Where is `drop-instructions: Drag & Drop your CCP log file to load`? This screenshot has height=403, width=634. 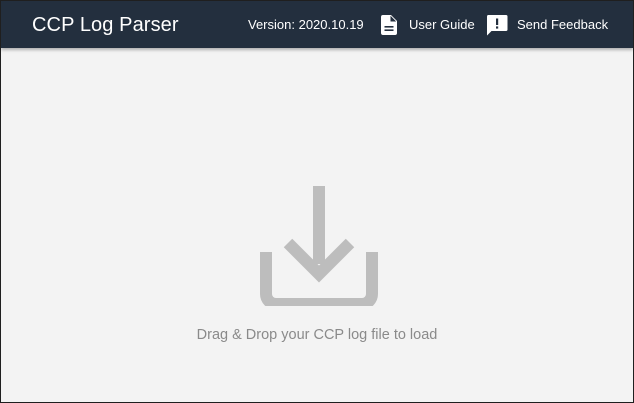
drop-instructions: Drag & Drop your CCP log file to load is located at coordinates (317, 335).